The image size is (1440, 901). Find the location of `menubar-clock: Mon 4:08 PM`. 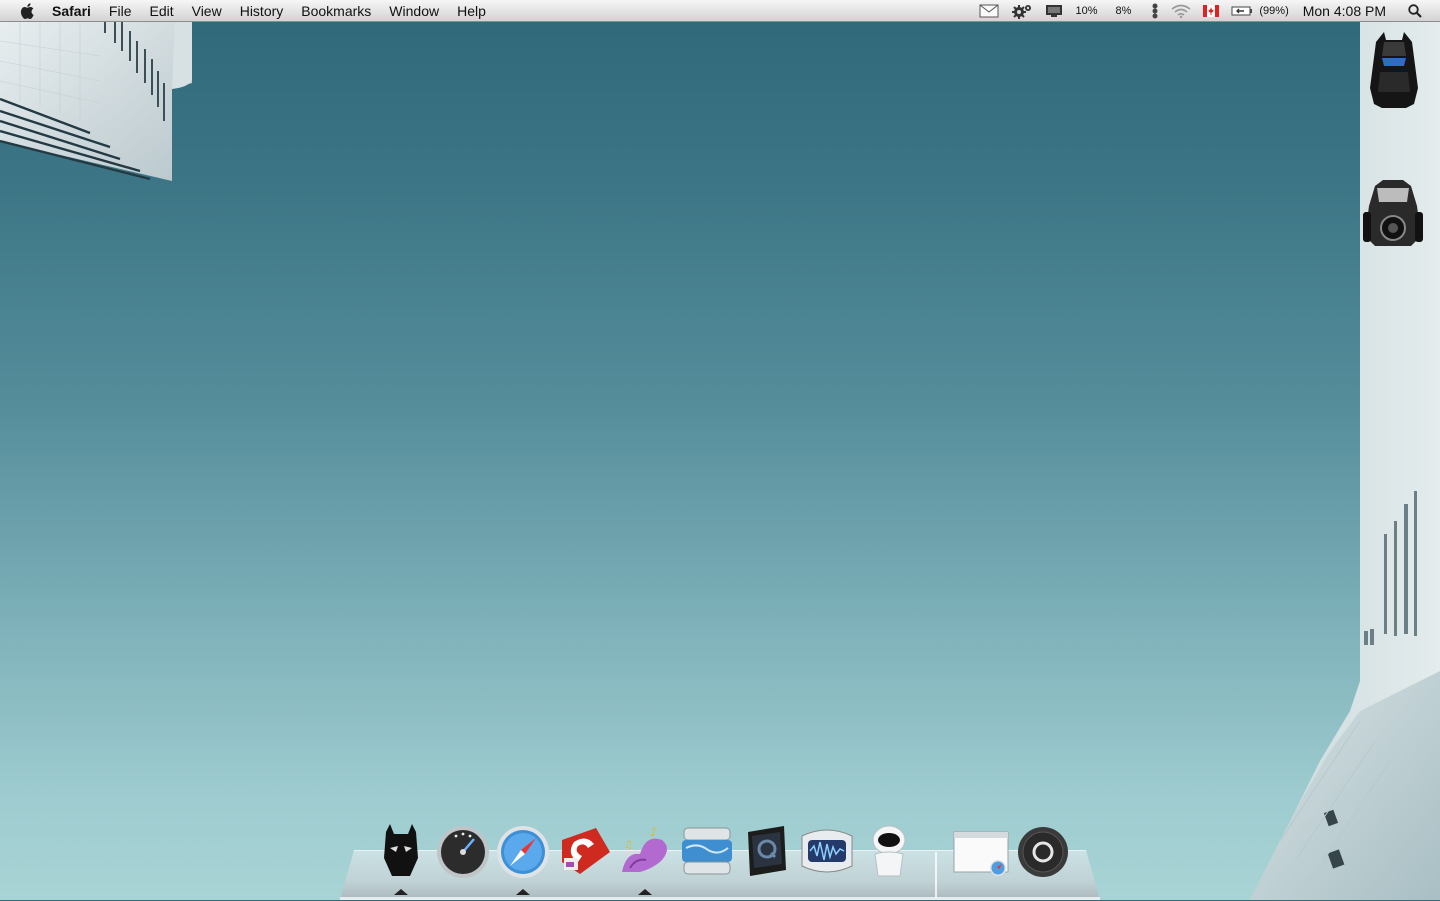

menubar-clock: Mon 4:08 PM is located at coordinates (1344, 11).